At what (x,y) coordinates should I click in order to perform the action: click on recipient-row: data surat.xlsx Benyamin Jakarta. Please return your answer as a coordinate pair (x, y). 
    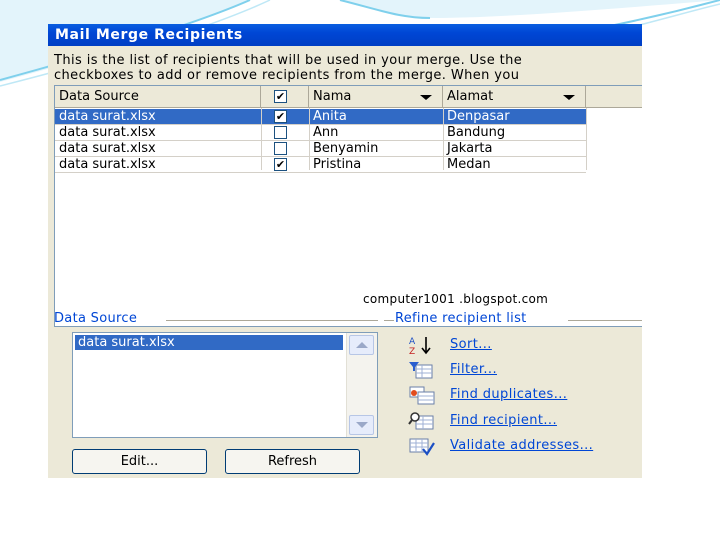
    Looking at the image, I should click on (320, 148).